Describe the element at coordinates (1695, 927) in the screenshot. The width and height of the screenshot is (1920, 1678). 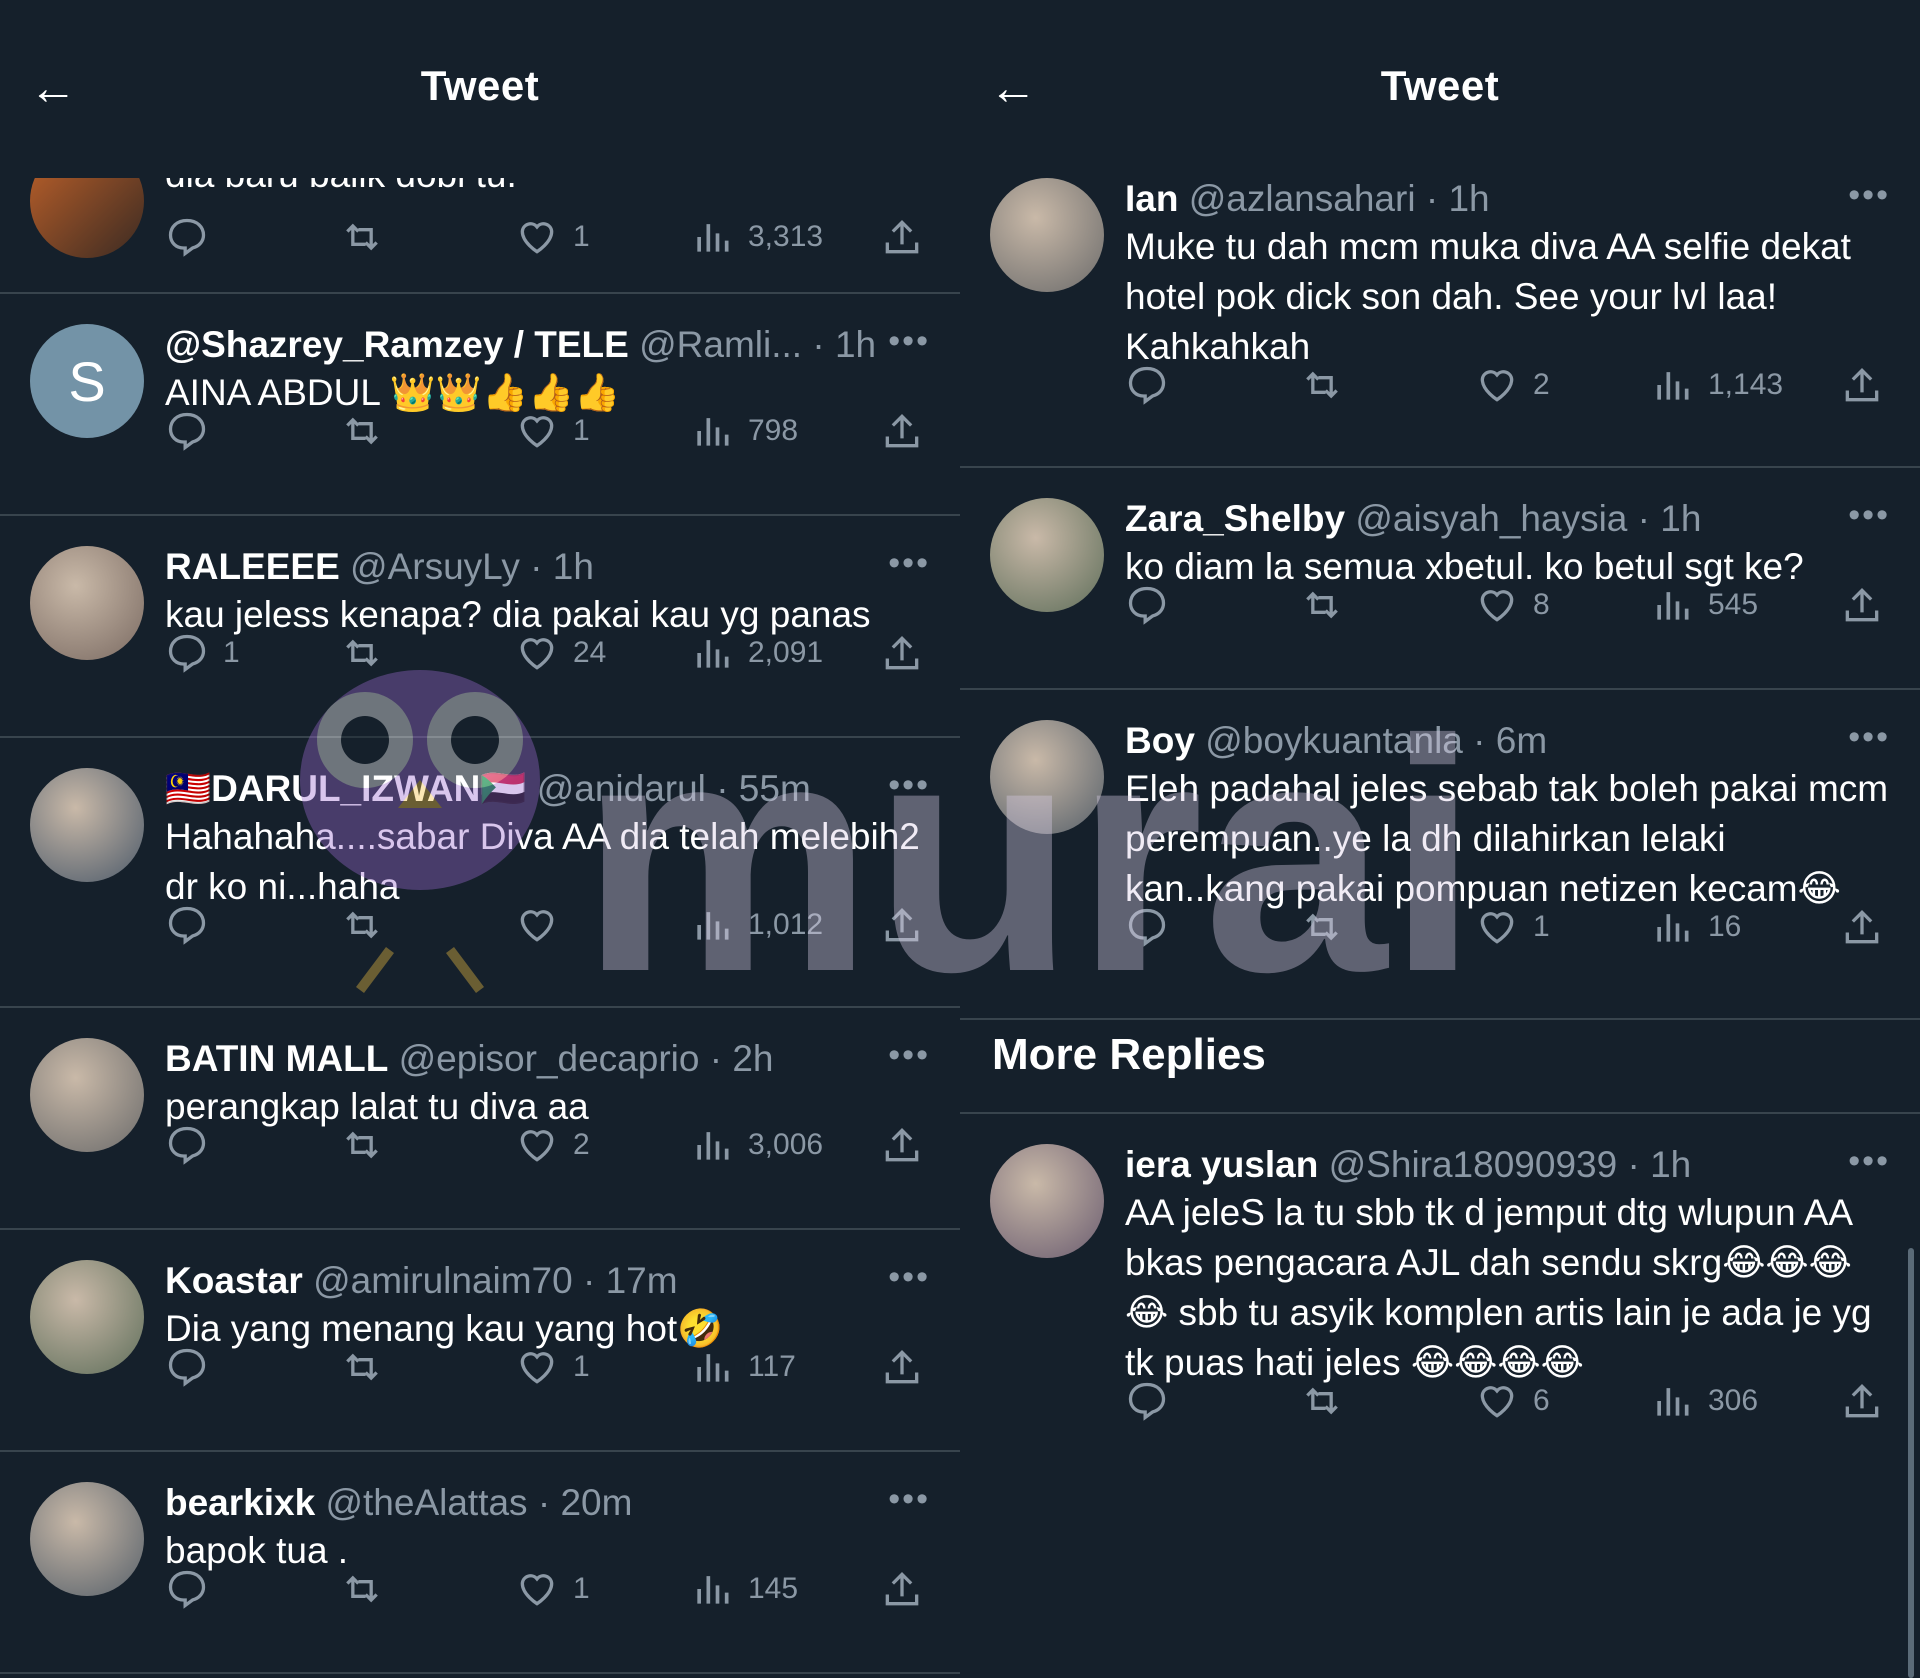
I see `views-button: 16` at that location.